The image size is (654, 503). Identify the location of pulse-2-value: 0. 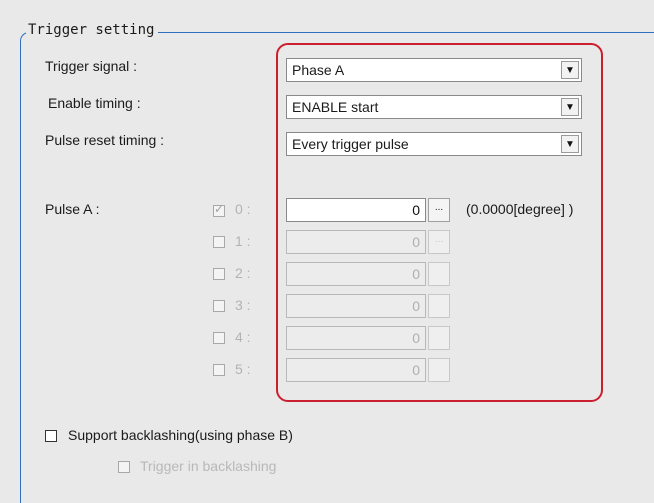
(416, 274).